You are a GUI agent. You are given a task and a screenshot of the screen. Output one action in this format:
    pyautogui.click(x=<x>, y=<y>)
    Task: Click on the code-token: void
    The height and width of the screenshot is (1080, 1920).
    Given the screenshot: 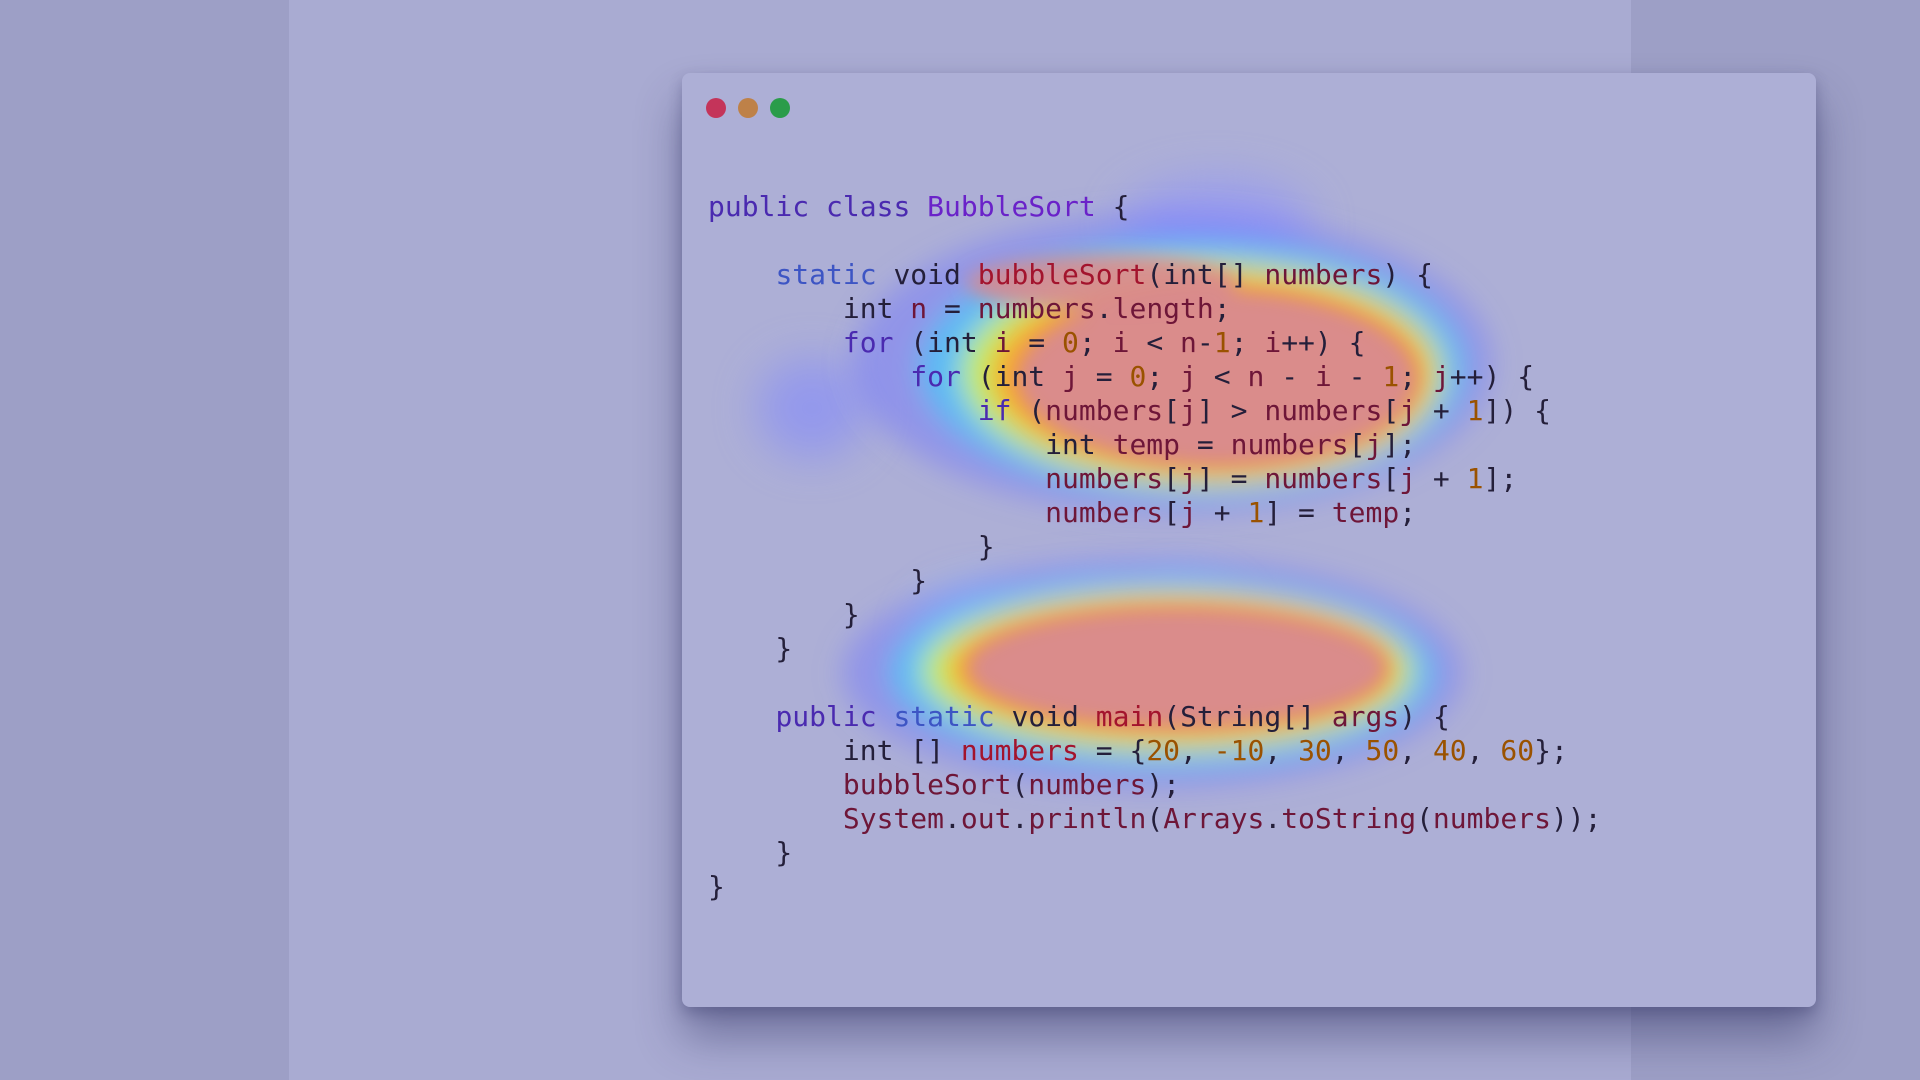 What is the action you would take?
    pyautogui.click(x=1053, y=716)
    